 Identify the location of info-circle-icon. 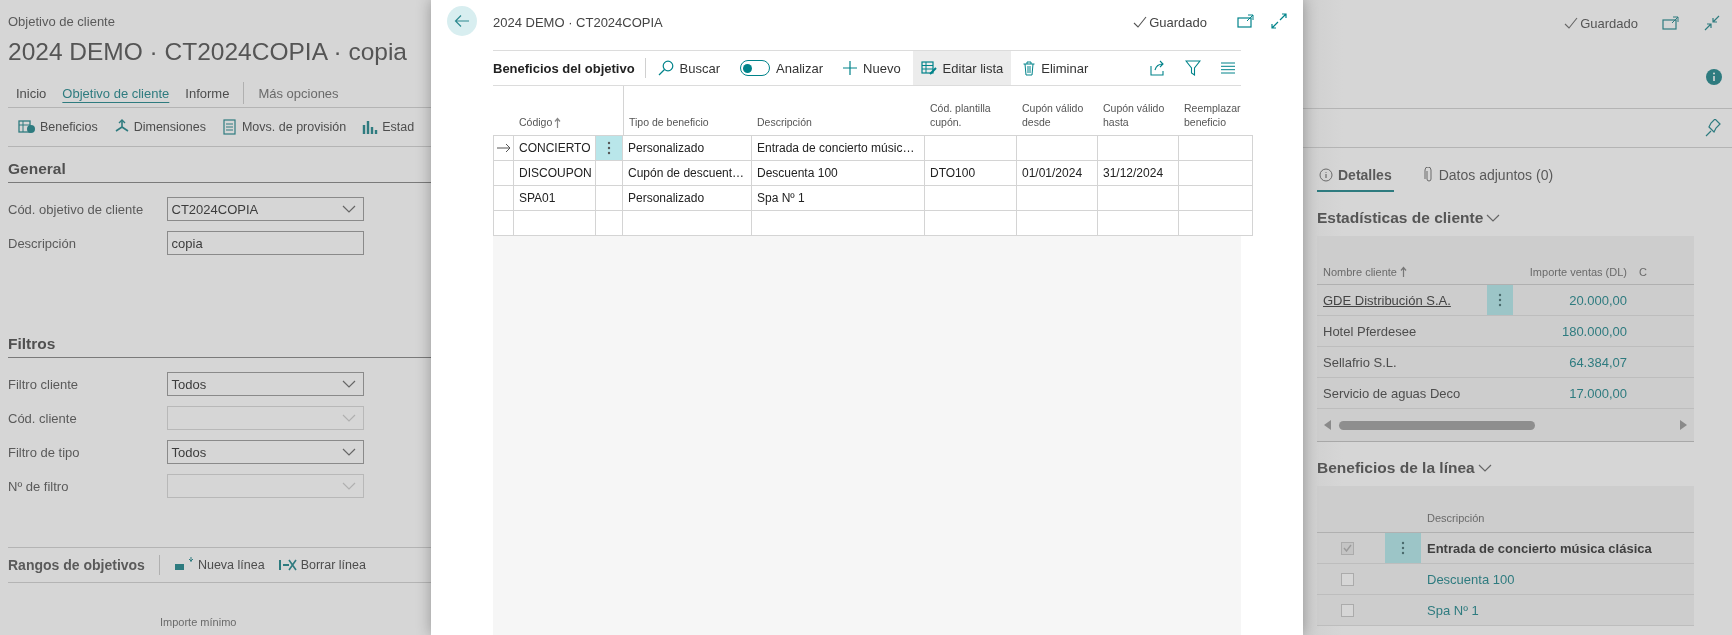
(1326, 175).